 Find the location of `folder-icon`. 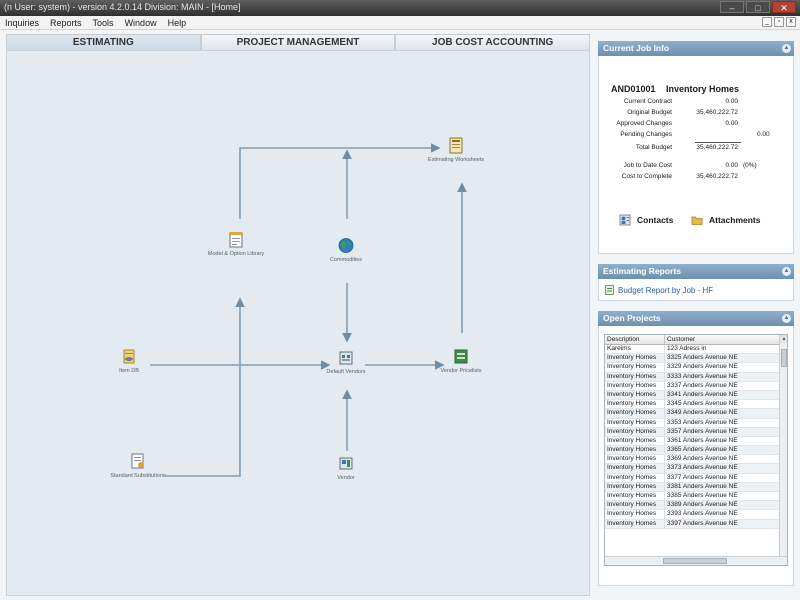

folder-icon is located at coordinates (697, 220).